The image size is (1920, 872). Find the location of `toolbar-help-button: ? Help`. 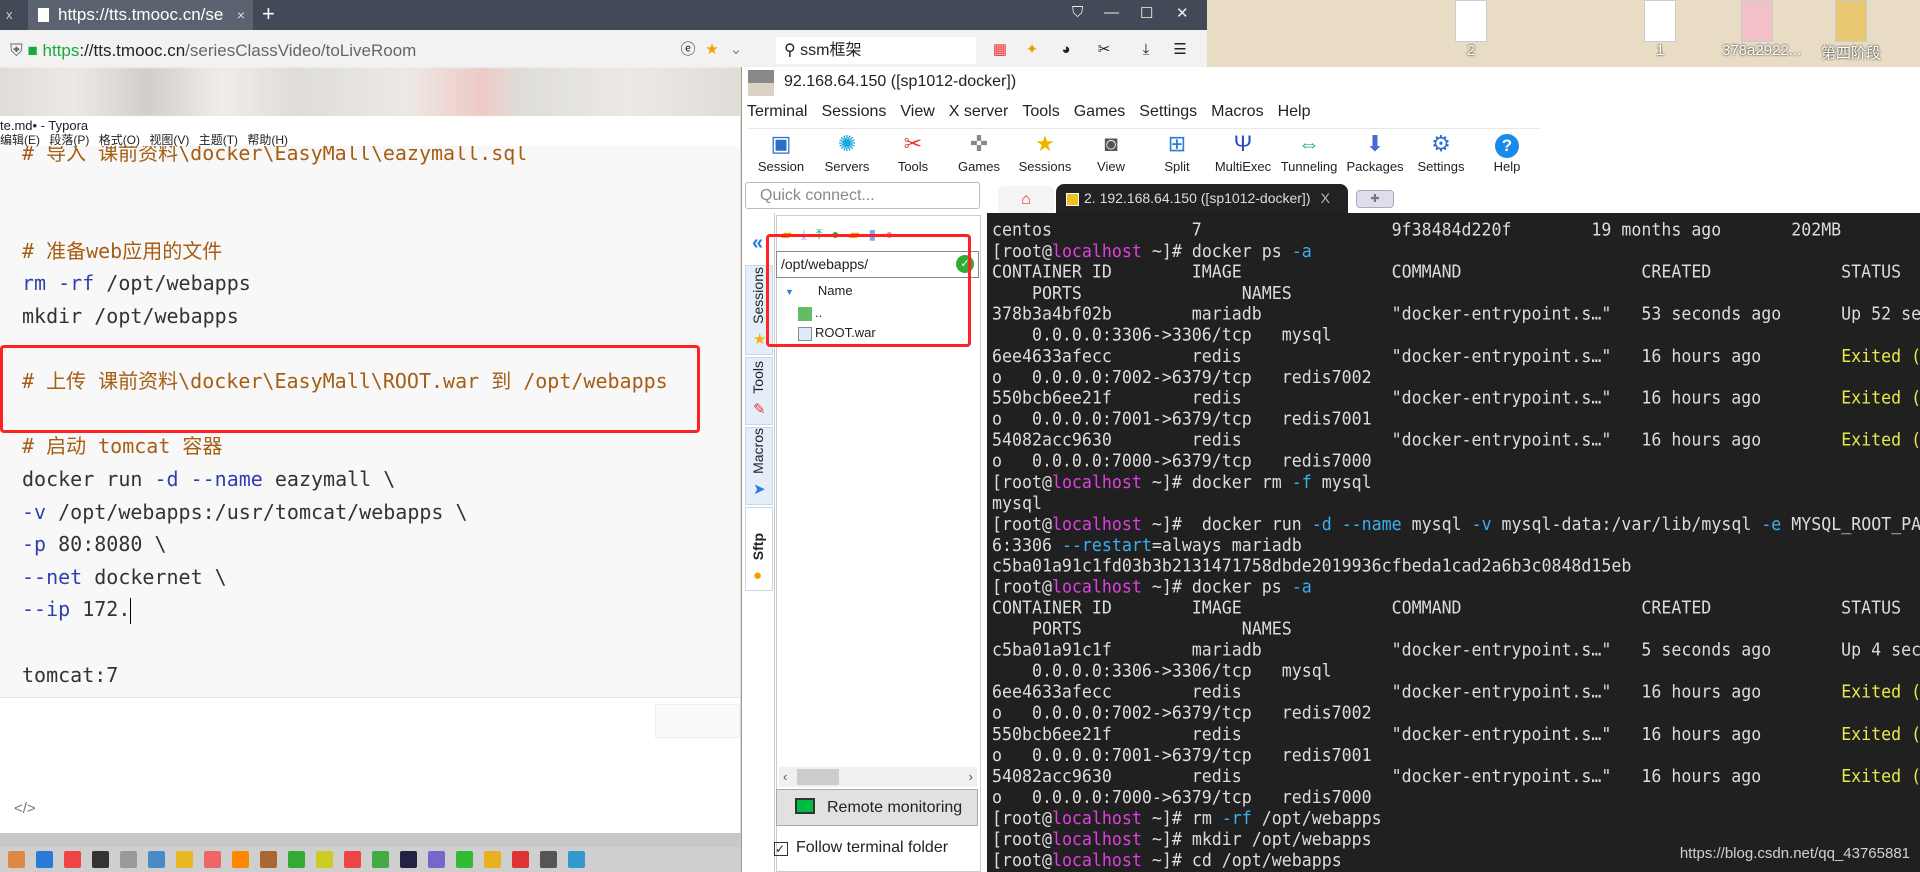

toolbar-help-button: ? Help is located at coordinates (1507, 151).